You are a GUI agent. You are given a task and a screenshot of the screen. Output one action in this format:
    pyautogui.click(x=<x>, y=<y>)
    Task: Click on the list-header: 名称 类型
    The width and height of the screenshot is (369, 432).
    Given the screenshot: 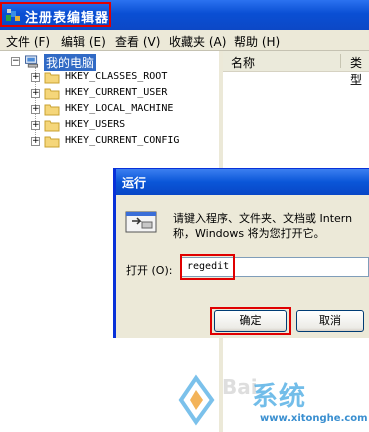 What is the action you would take?
    pyautogui.click(x=296, y=69)
    